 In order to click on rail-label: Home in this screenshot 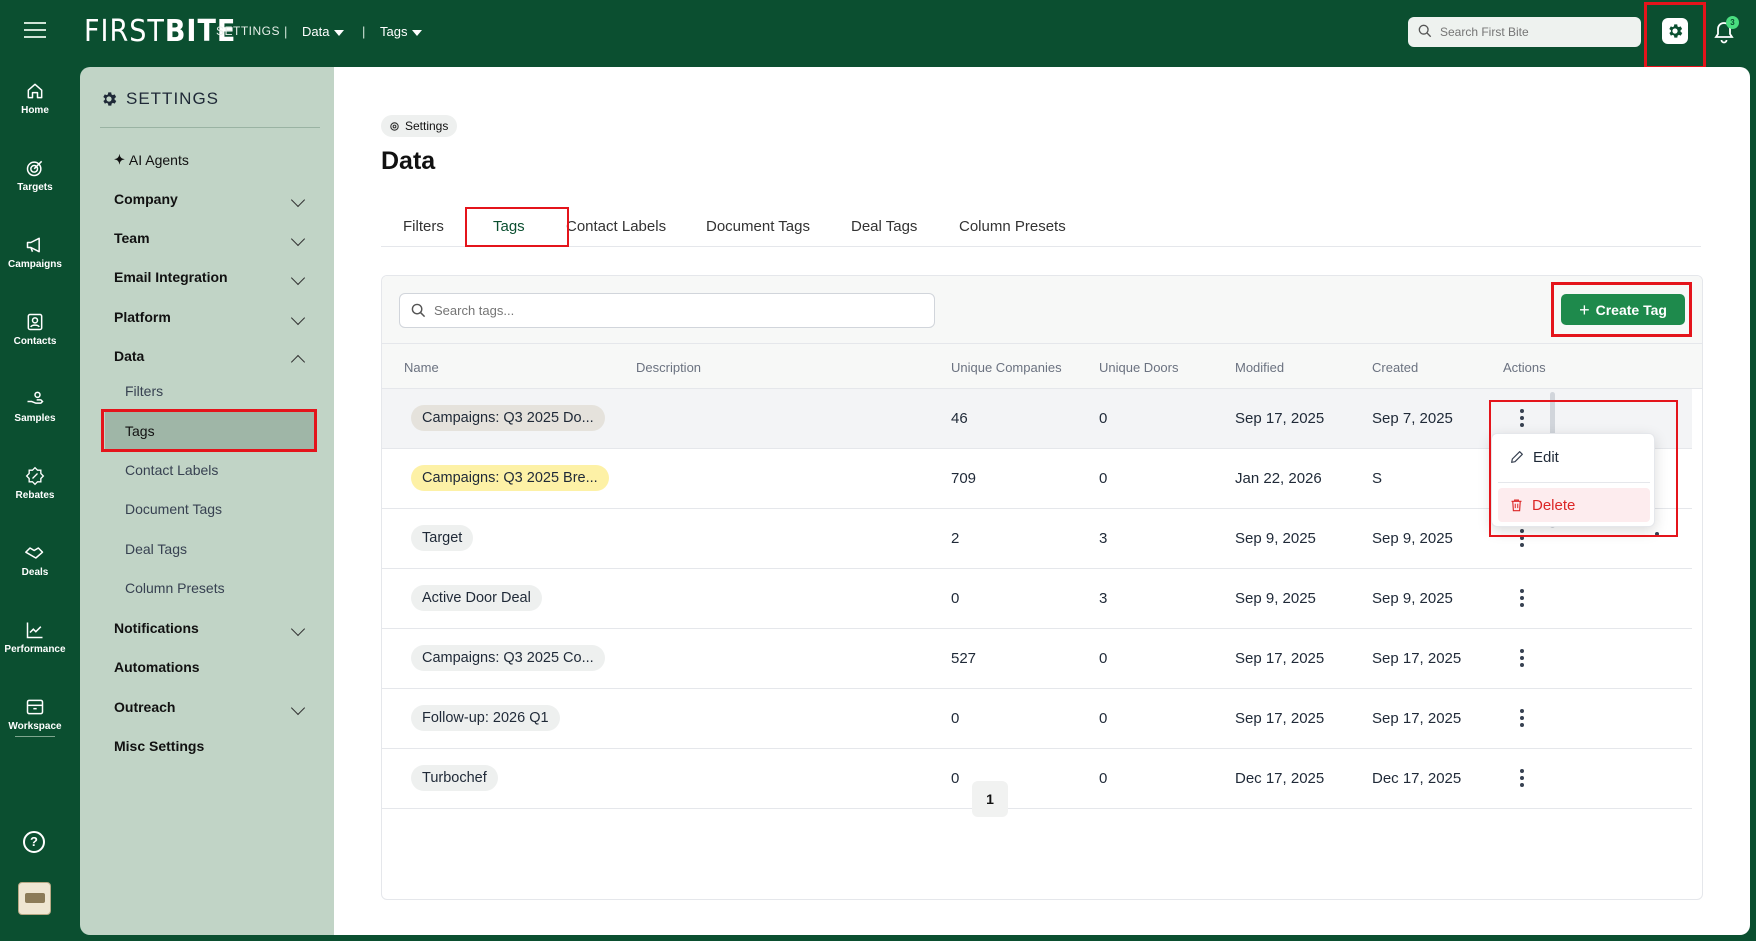, I will do `click(35, 110)`.